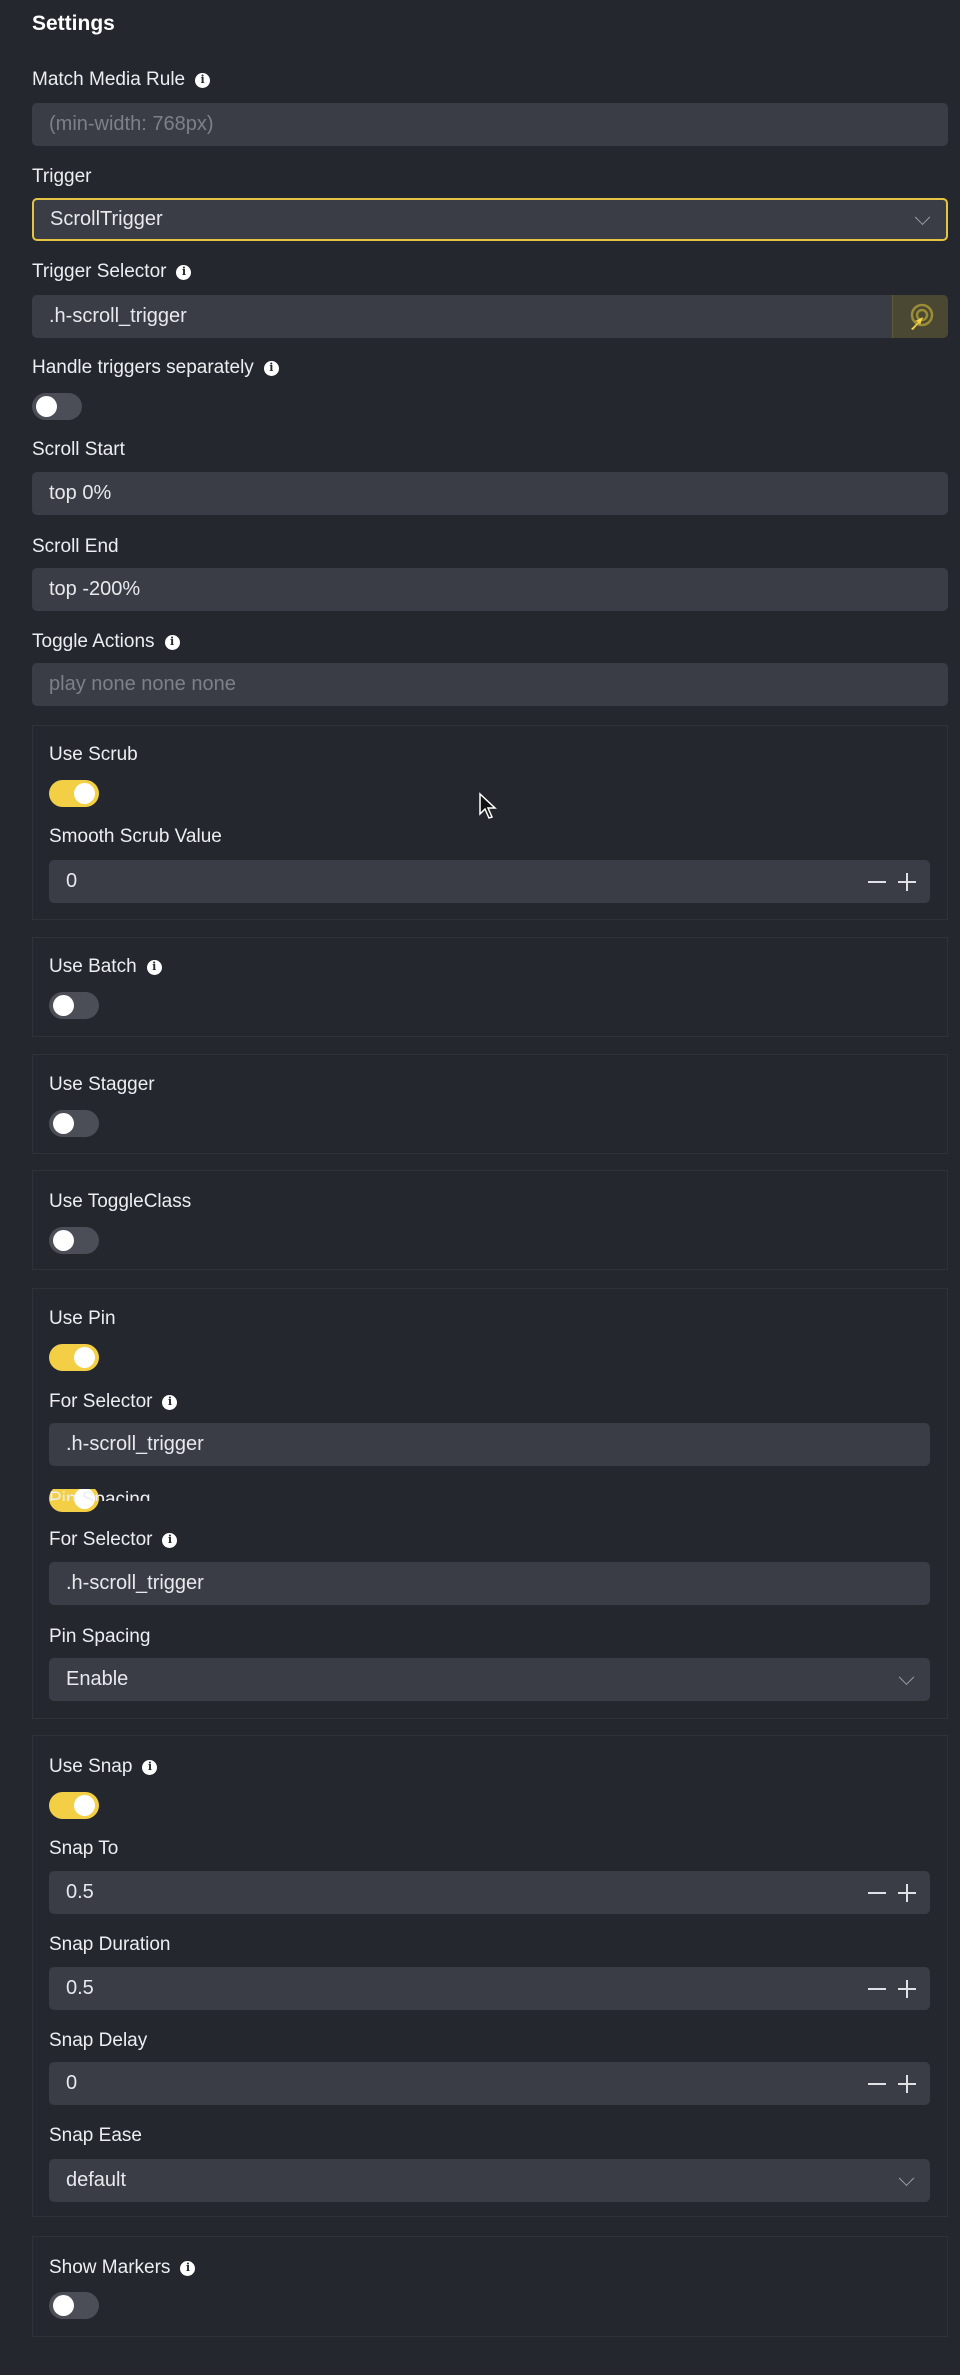  I want to click on mouse-cursor-icon, so click(488, 805).